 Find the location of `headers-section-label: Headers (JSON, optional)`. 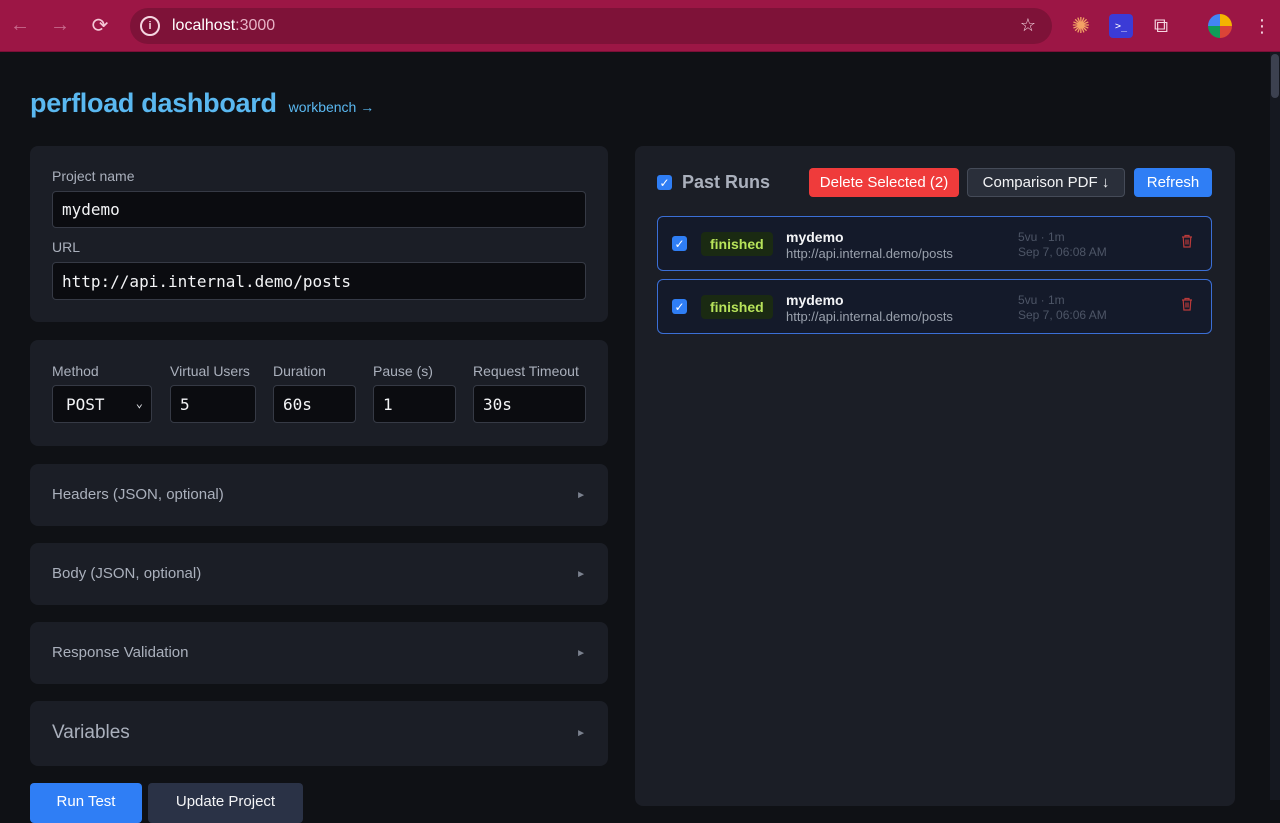

headers-section-label: Headers (JSON, optional) is located at coordinates (138, 494).